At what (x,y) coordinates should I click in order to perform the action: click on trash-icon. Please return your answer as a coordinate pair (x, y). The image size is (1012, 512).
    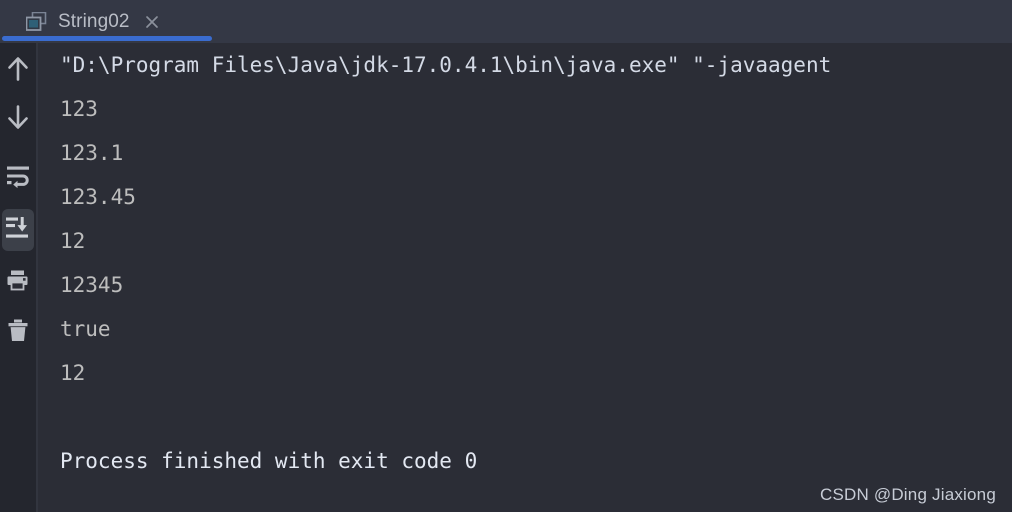
    Looking at the image, I should click on (18, 333).